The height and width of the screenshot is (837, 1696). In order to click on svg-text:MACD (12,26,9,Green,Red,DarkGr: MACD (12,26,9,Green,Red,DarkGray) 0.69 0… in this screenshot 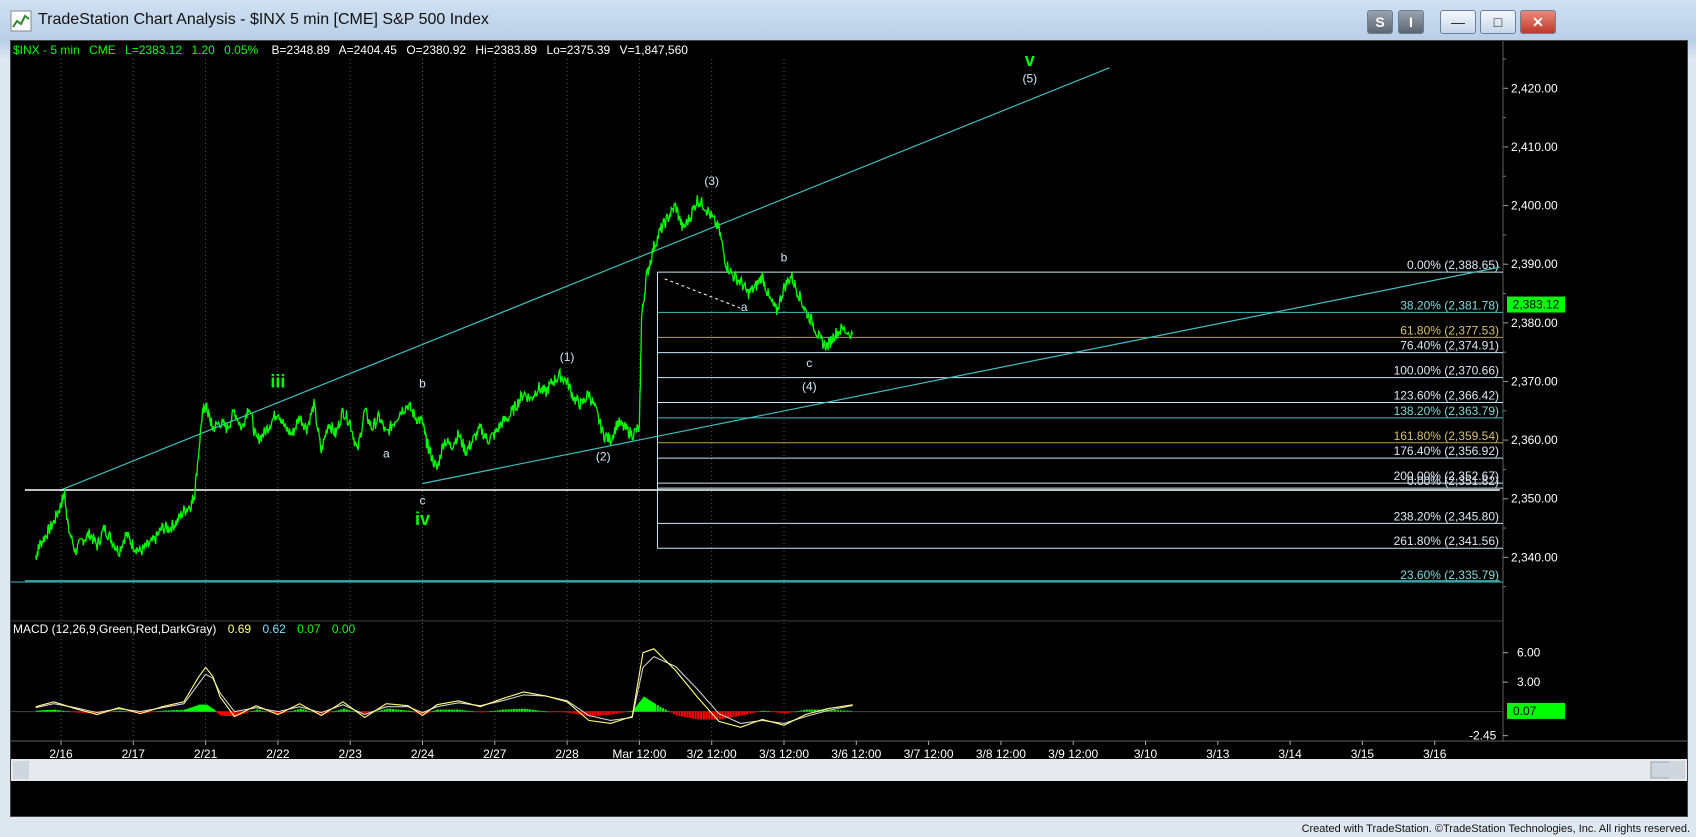, I will do `click(184, 629)`.